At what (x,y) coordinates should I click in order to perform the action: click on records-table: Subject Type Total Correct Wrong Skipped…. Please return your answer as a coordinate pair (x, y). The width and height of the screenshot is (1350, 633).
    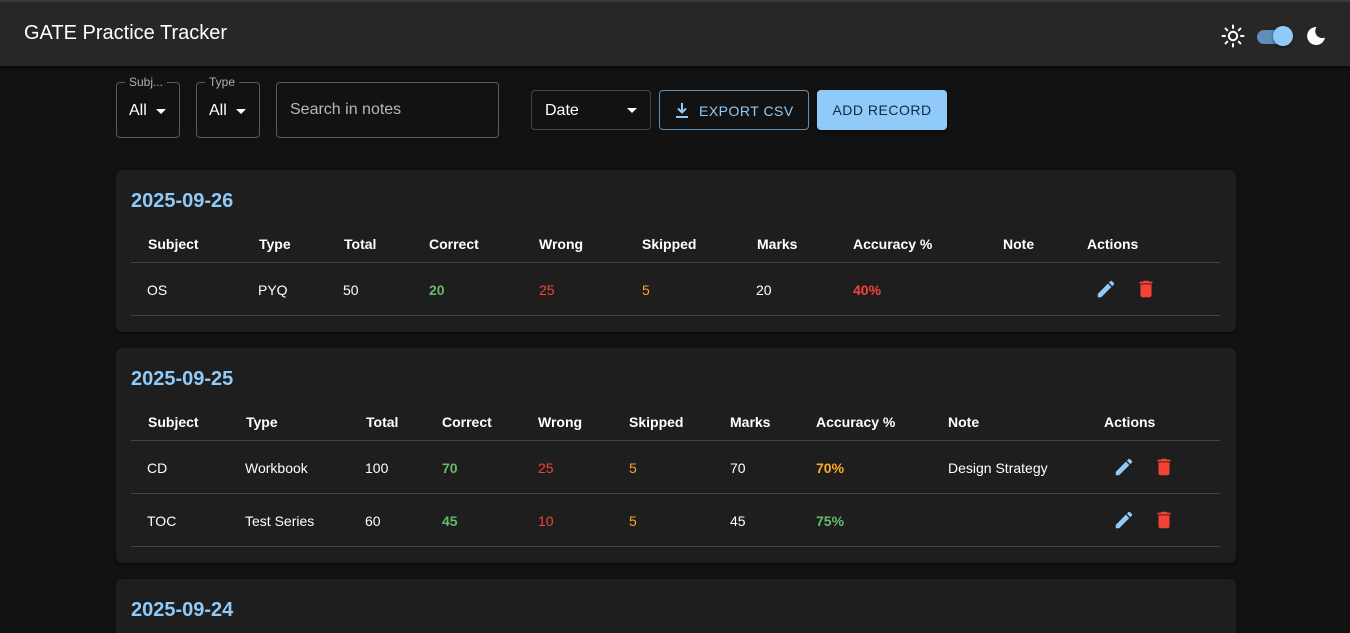
    Looking at the image, I should click on (675, 271).